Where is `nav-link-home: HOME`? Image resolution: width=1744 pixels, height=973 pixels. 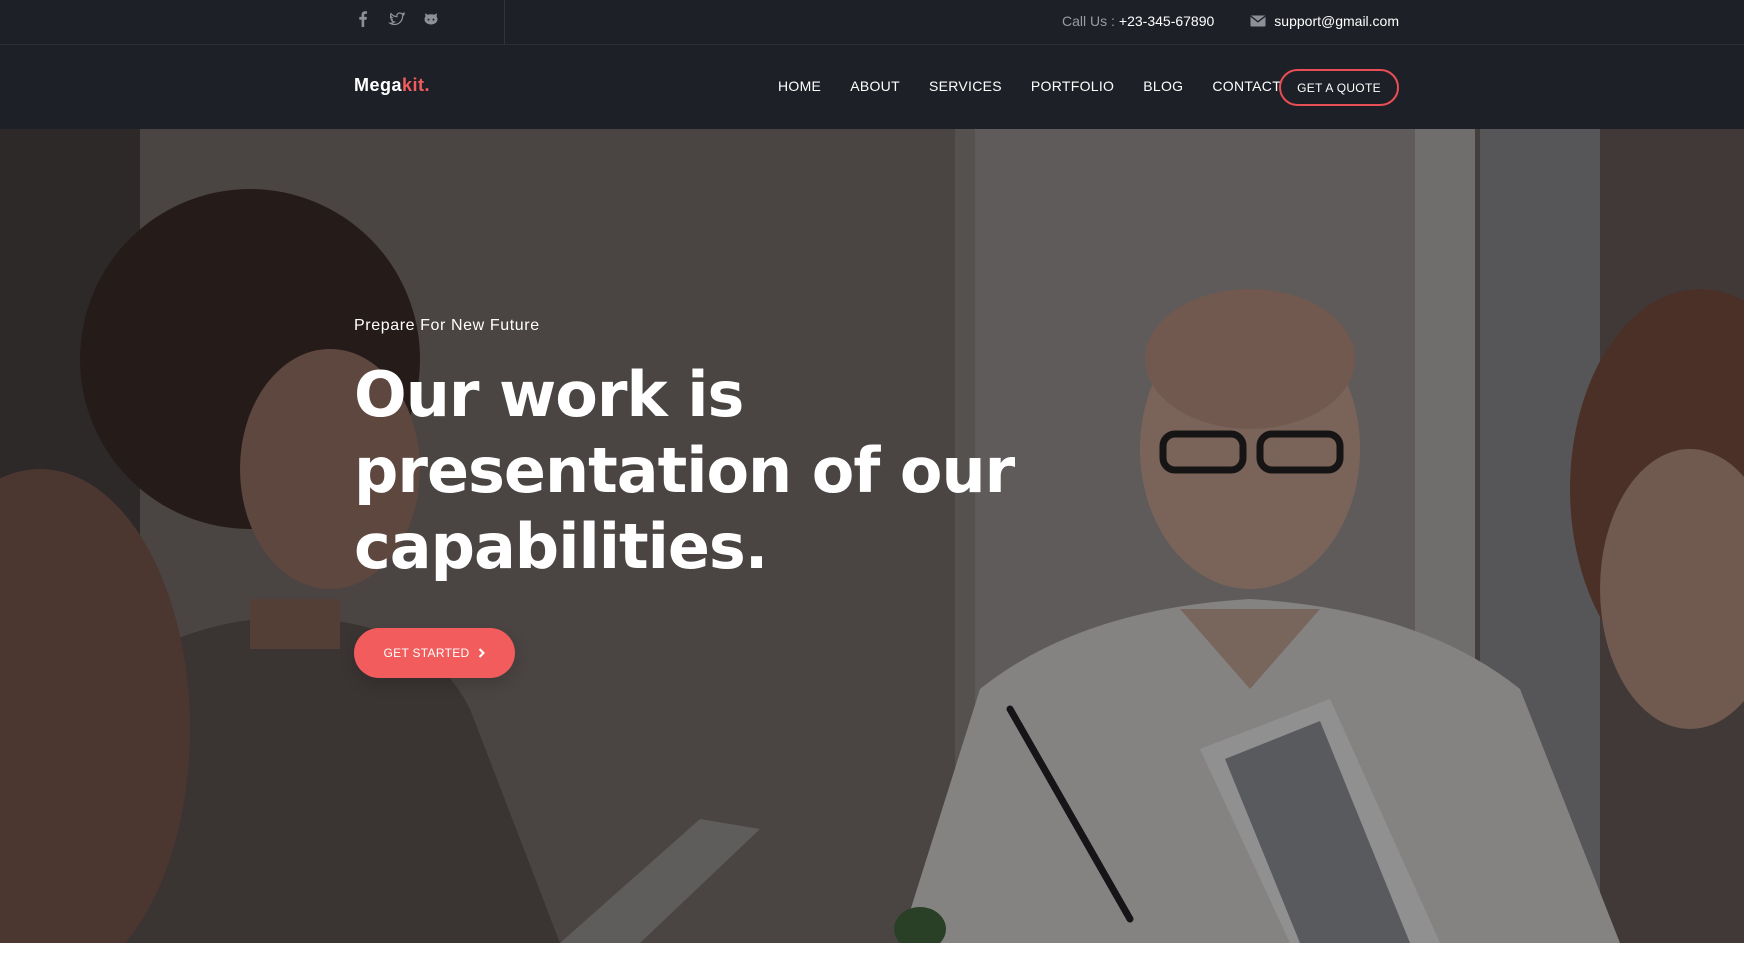 nav-link-home: HOME is located at coordinates (799, 86).